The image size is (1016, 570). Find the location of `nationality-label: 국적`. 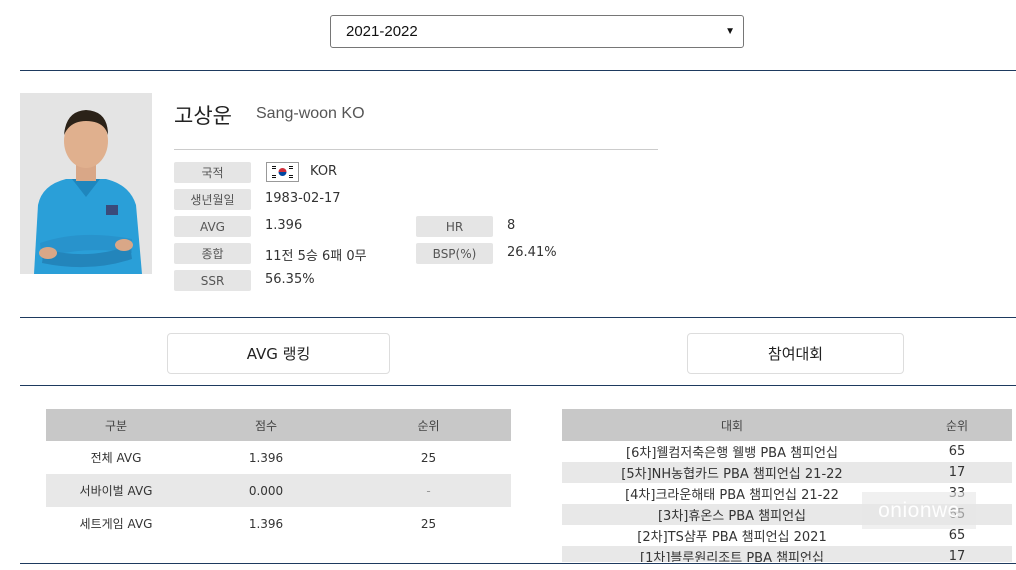

nationality-label: 국적 is located at coordinates (212, 172).